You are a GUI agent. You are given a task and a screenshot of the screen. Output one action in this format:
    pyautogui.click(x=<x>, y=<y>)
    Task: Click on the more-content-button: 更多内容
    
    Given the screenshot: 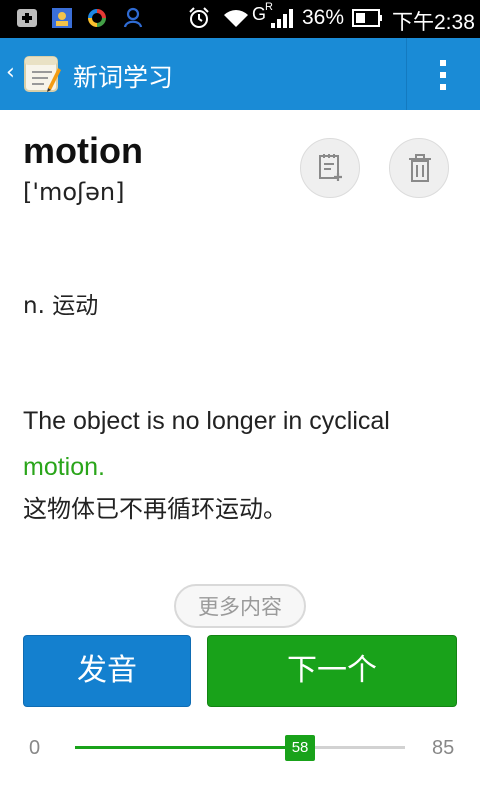 What is the action you would take?
    pyautogui.click(x=240, y=606)
    